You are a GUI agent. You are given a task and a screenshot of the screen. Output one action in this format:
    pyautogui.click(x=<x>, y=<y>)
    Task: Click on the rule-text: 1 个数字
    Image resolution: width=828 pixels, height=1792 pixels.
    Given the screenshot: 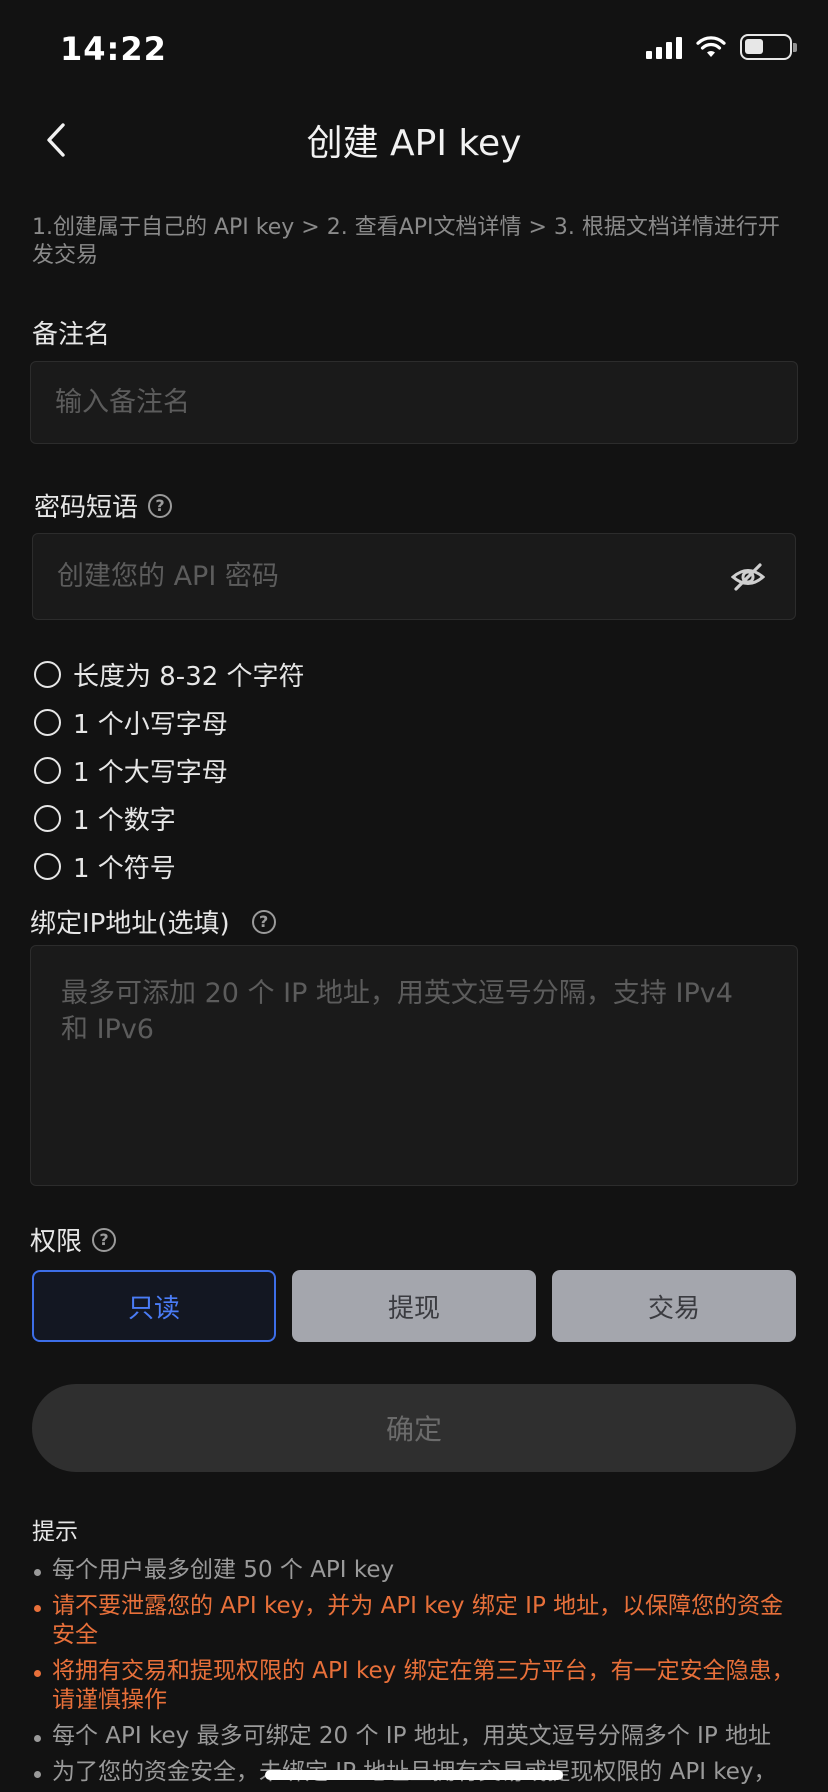 What is the action you would take?
    pyautogui.click(x=124, y=821)
    